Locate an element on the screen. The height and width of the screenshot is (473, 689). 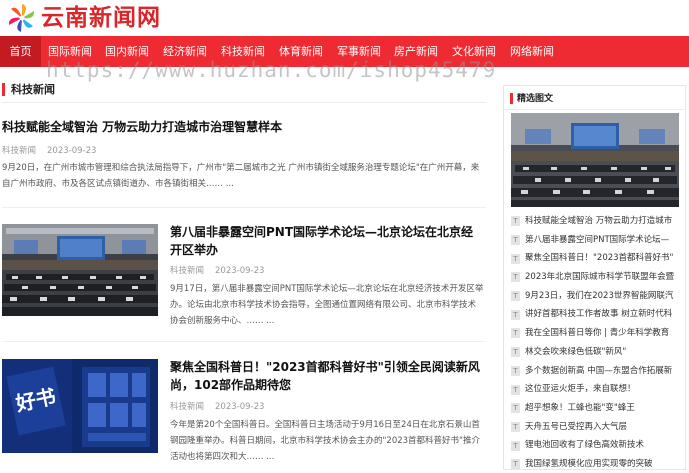
article-title: 聚焦全国科普日！"2023首都科普好书"引领全民阅读新风尚，102部作品期待您 is located at coordinates (327, 376).